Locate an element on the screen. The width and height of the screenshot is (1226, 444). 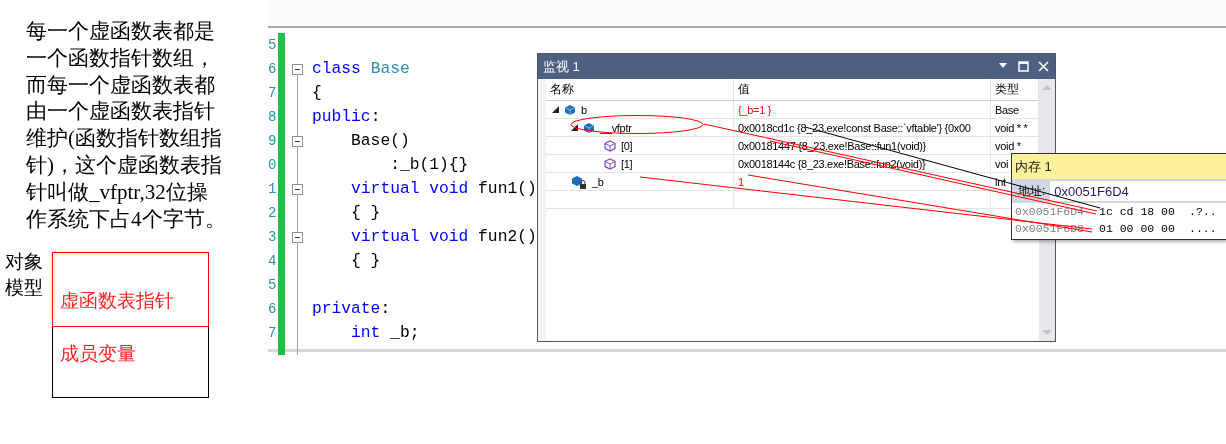
line-number: 8 is located at coordinates (272, 117).